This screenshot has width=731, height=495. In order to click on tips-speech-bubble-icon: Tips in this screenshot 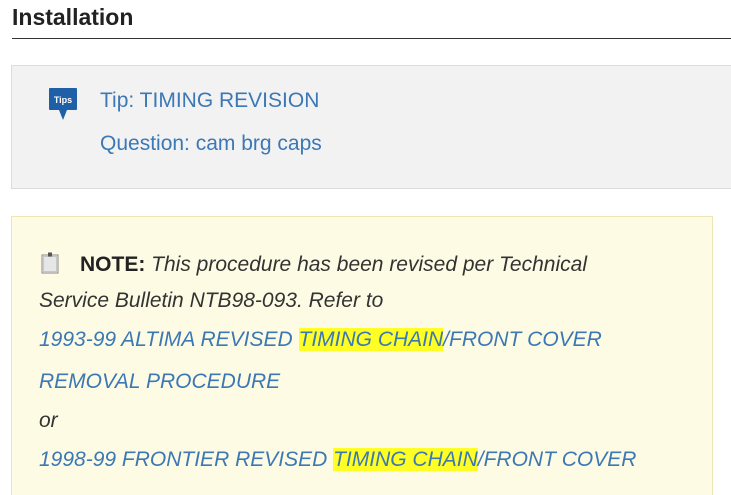, I will do `click(63, 104)`.